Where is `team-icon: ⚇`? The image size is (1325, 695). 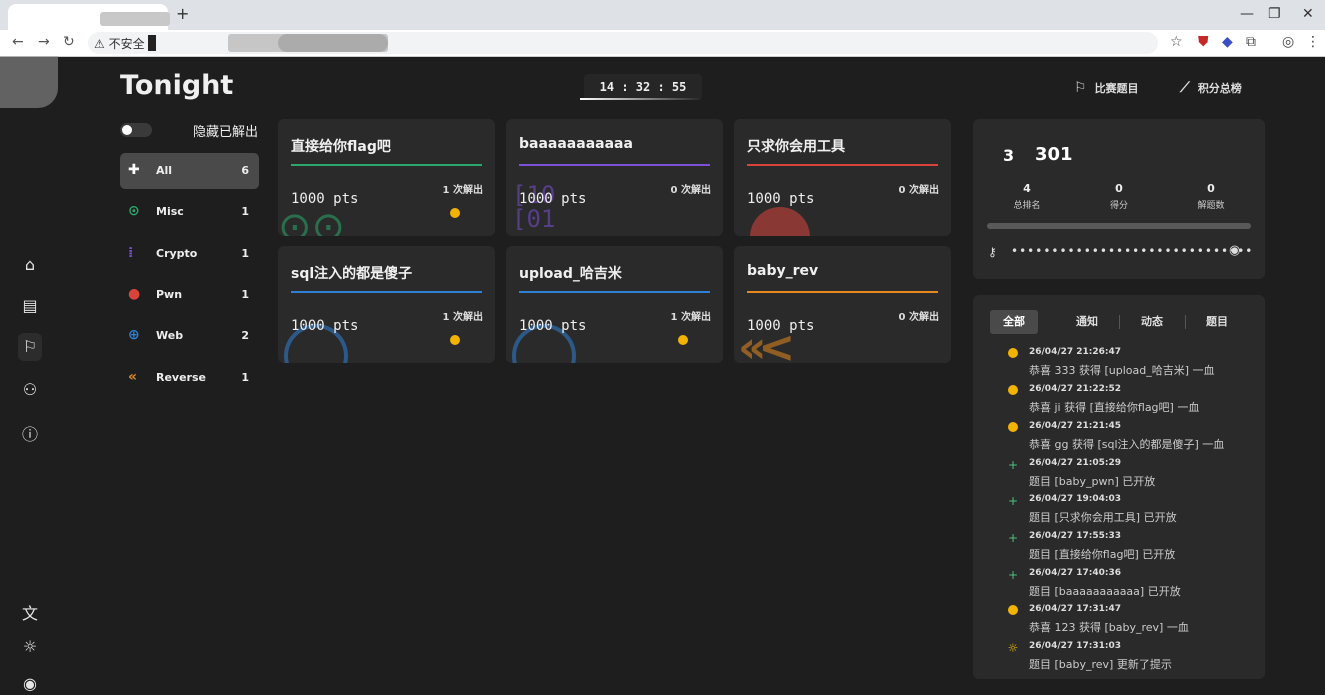 team-icon: ⚇ is located at coordinates (30, 389).